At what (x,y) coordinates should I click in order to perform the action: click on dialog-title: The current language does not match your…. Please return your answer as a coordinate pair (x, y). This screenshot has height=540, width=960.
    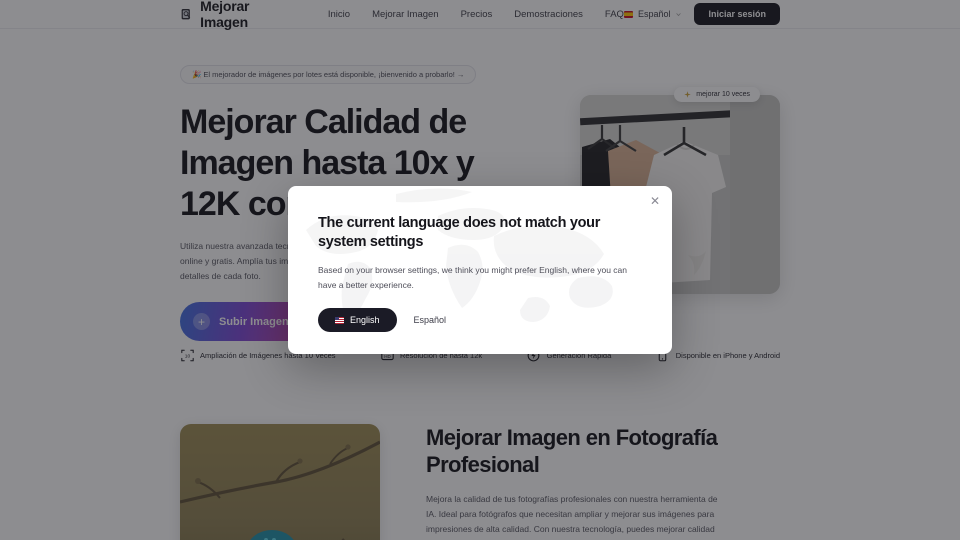
    Looking at the image, I should click on (459, 232).